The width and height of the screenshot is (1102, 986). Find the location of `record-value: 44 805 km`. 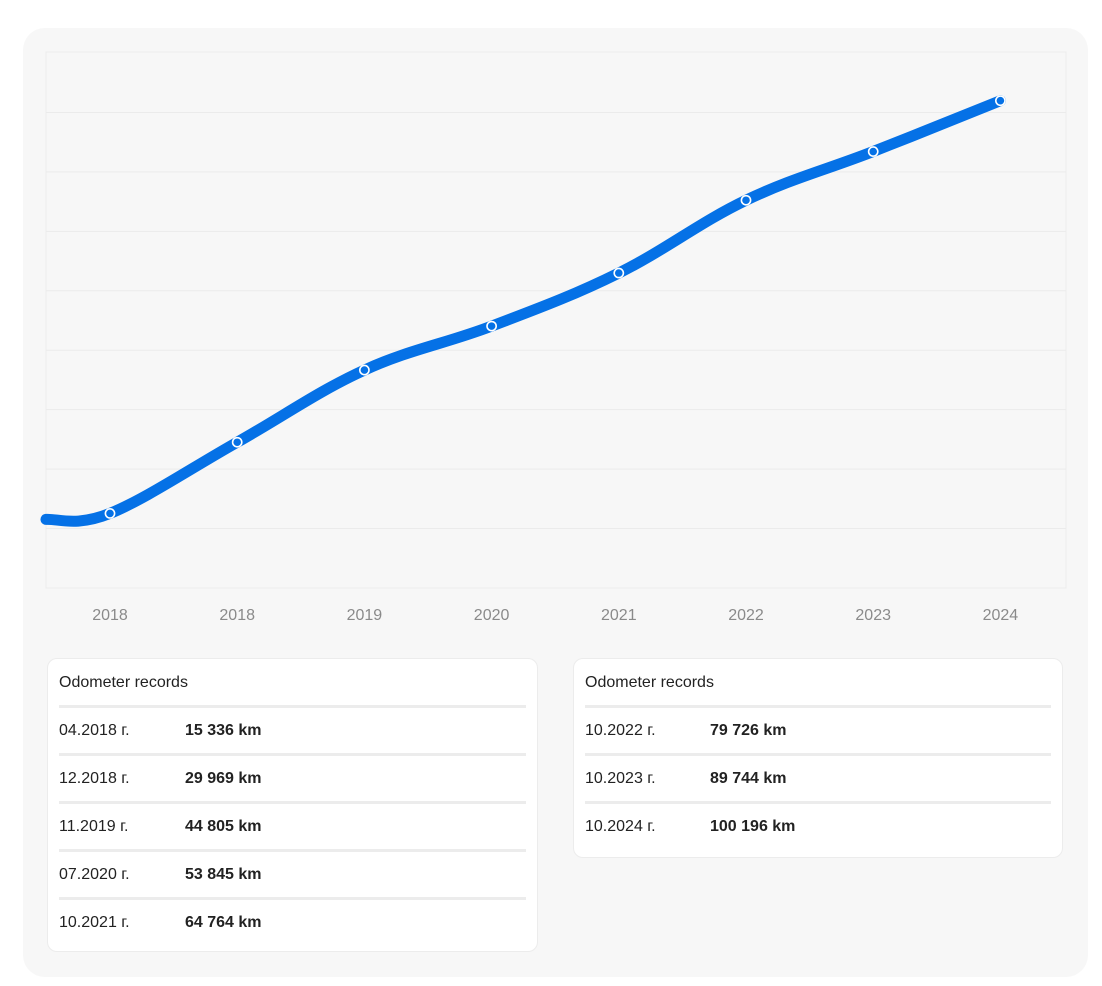

record-value: 44 805 km is located at coordinates (223, 826).